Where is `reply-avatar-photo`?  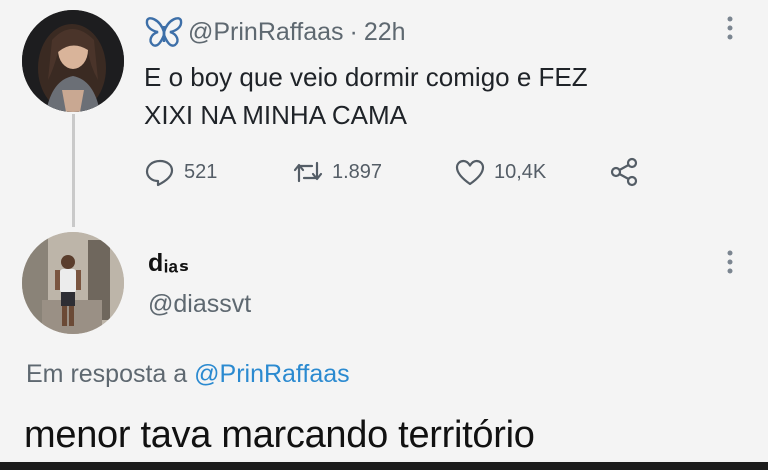 reply-avatar-photo is located at coordinates (73, 283).